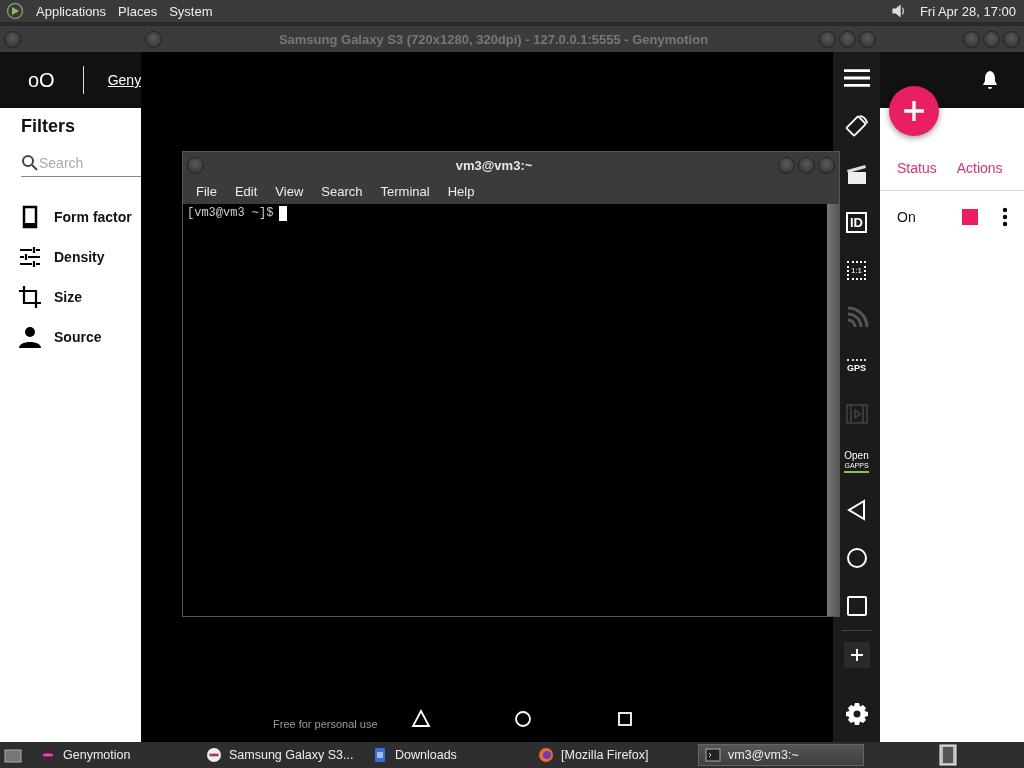 The height and width of the screenshot is (768, 1024). Describe the element at coordinates (325, 724) in the screenshot. I see `notice-text: Free for personal use` at that location.